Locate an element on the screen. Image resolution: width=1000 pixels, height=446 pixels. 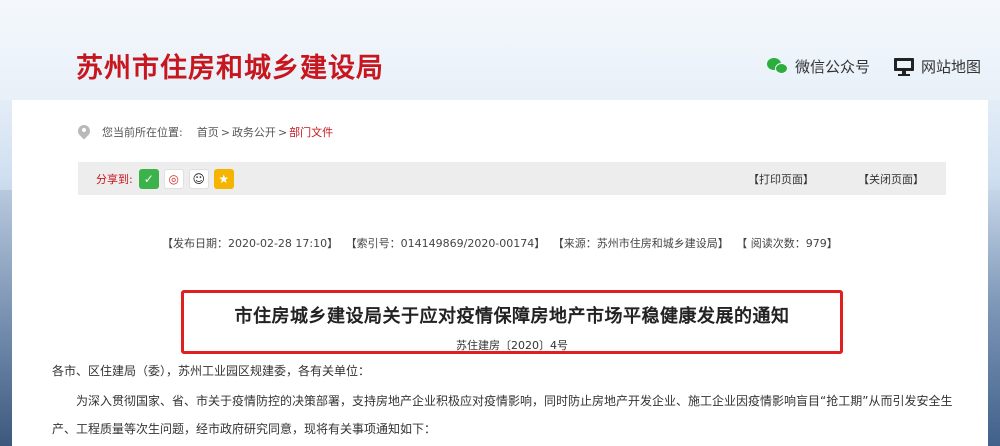
wechat-share-icon: ✓ is located at coordinates (148, 178).